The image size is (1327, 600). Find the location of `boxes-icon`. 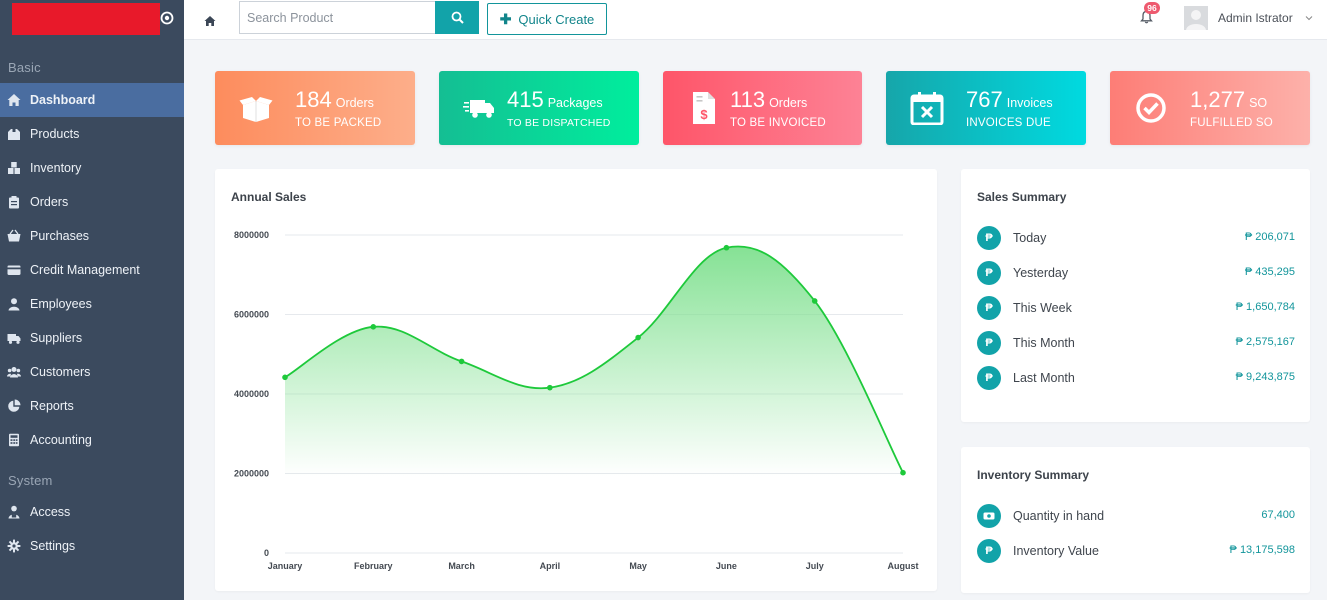

boxes-icon is located at coordinates (14, 168).